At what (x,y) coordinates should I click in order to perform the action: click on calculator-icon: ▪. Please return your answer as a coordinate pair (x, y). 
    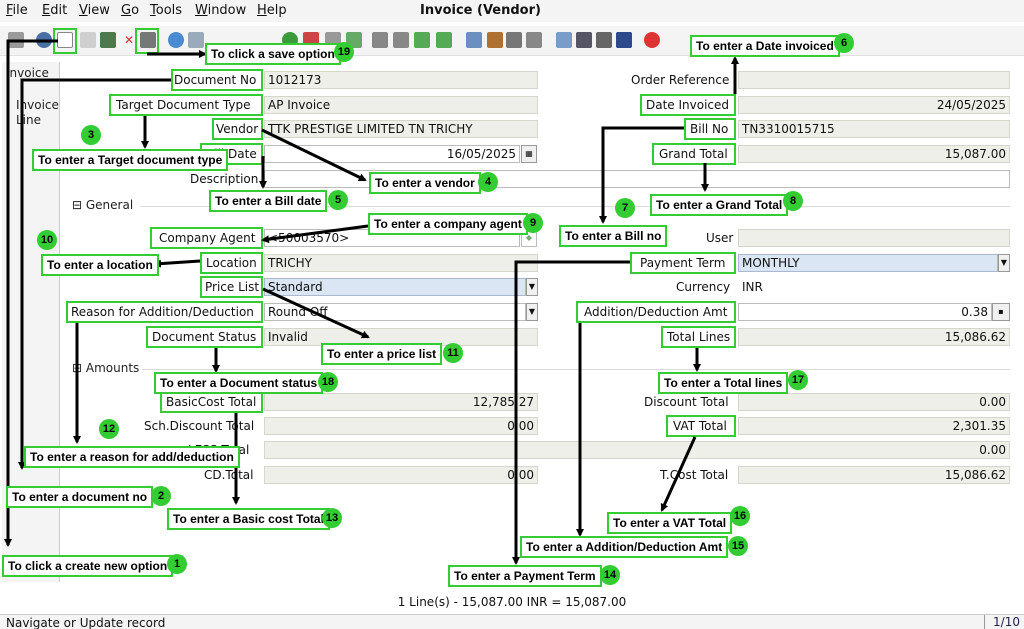
    Looking at the image, I should click on (1001, 312).